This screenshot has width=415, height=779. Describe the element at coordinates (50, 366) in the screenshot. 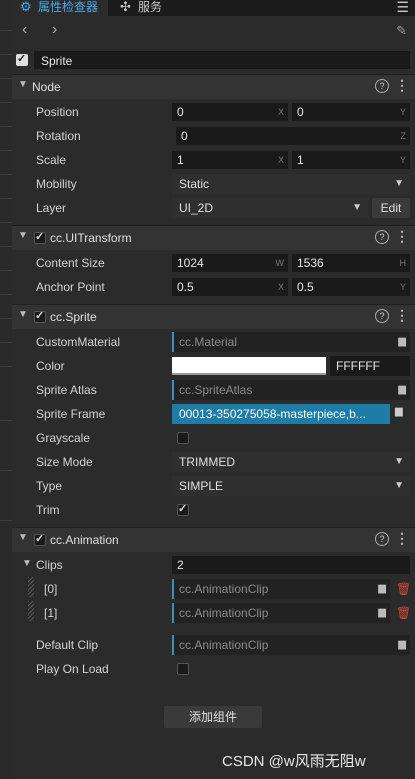

I see `color-label: Color` at that location.